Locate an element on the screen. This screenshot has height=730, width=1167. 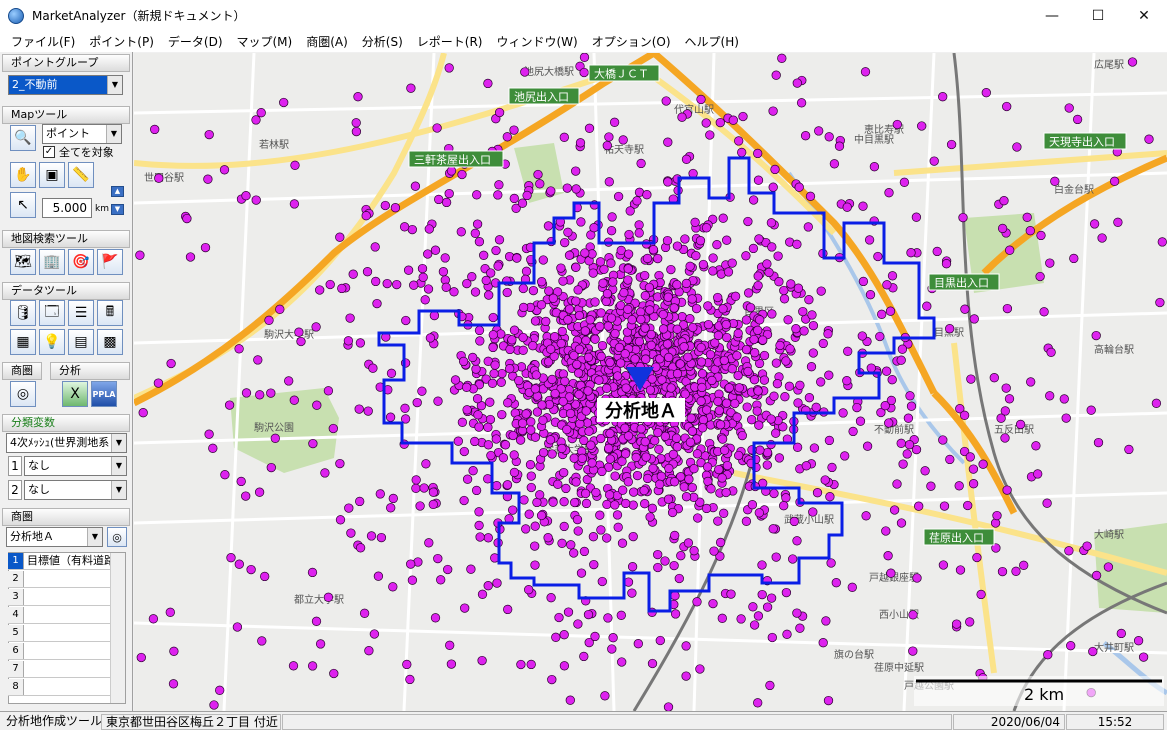
map-tool-select: ポイント ▼ is located at coordinates (82, 134).